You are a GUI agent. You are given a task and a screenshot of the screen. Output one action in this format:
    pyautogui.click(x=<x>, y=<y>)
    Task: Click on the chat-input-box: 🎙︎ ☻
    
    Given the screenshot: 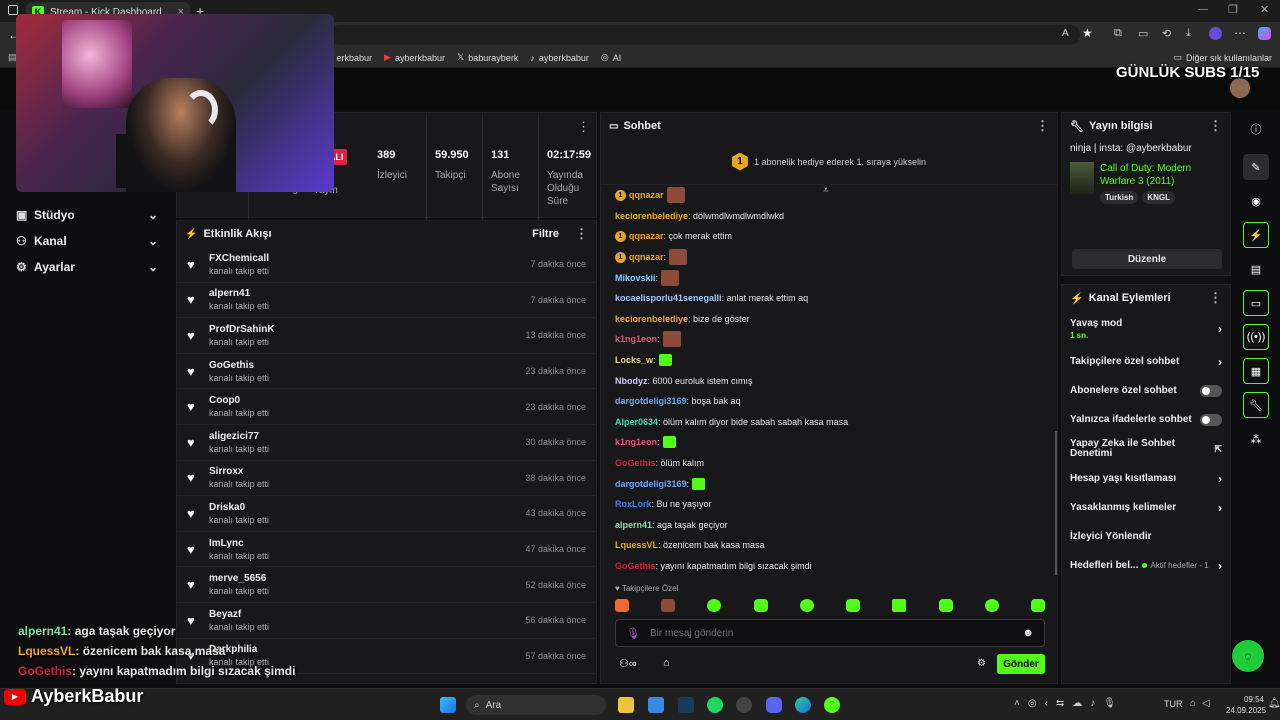 What is the action you would take?
    pyautogui.click(x=830, y=633)
    